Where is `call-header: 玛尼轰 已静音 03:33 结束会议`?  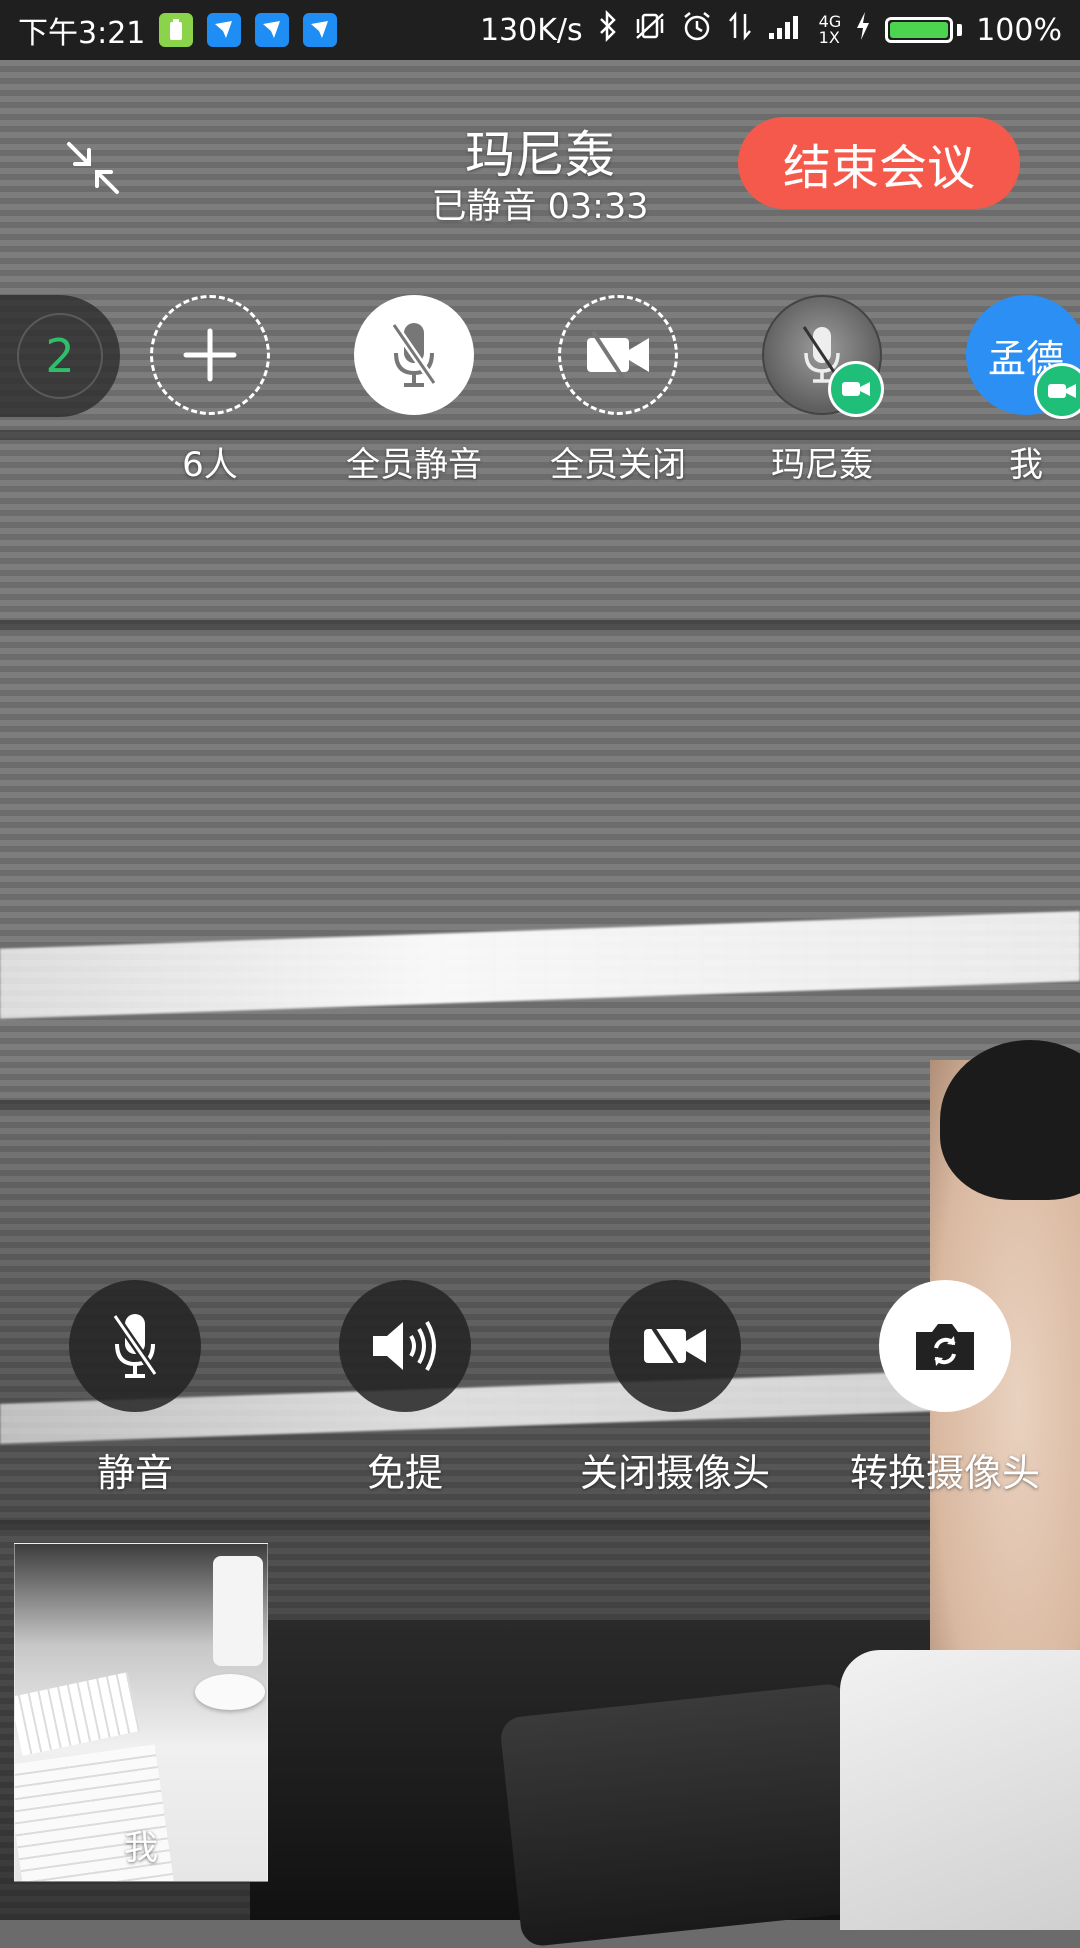 call-header: 玛尼轰 已静音 03:33 结束会议 is located at coordinates (540, 155).